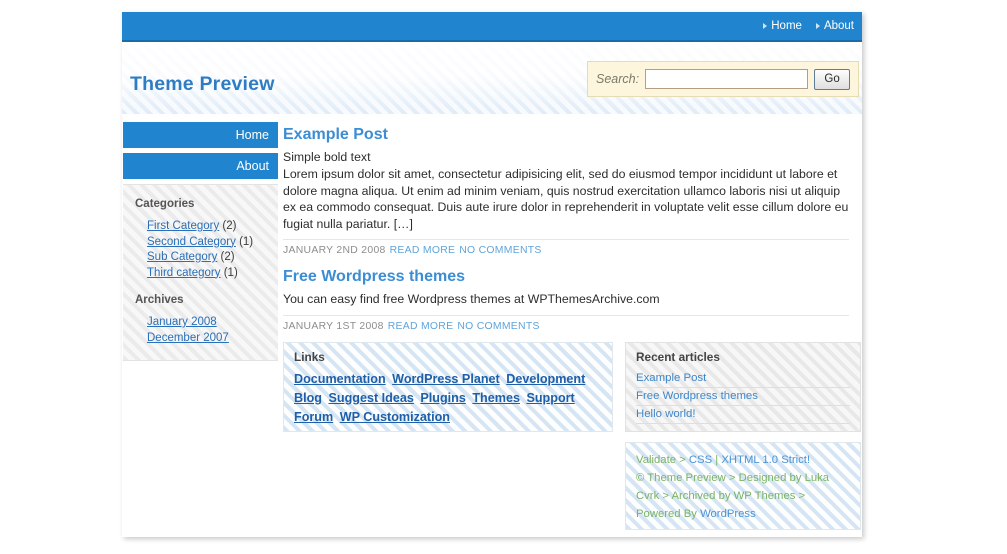 The width and height of the screenshot is (1007, 554). What do you see at coordinates (728, 514) in the screenshot?
I see `wordpress-link: WordPress` at bounding box center [728, 514].